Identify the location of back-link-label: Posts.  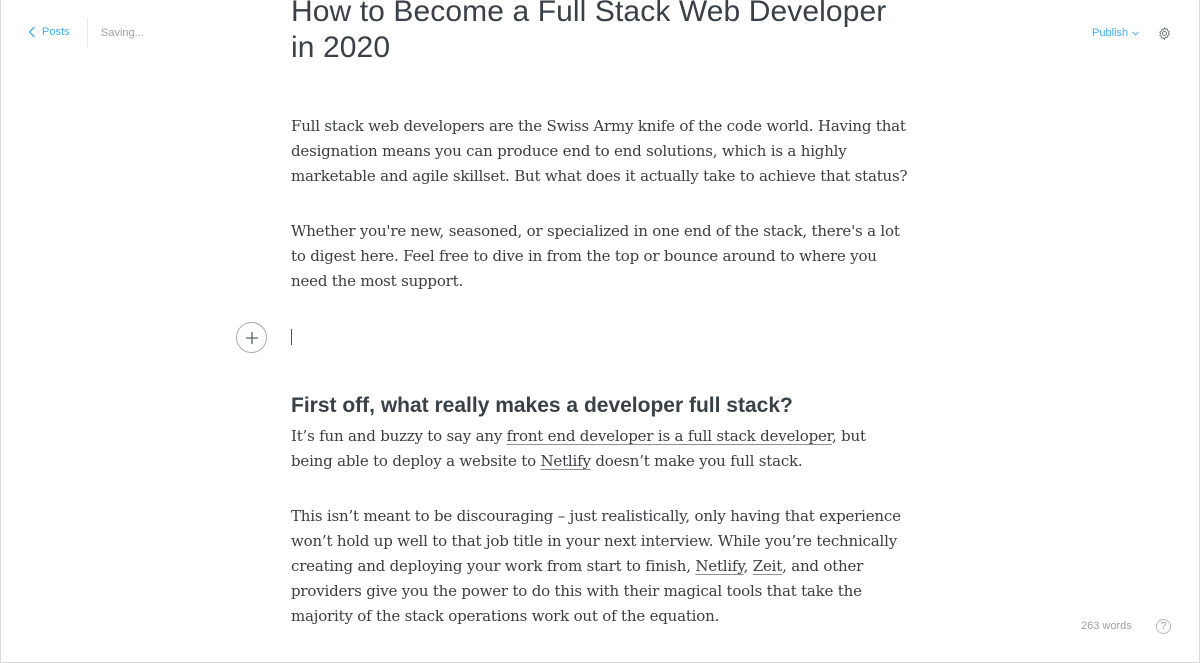
(56, 32).